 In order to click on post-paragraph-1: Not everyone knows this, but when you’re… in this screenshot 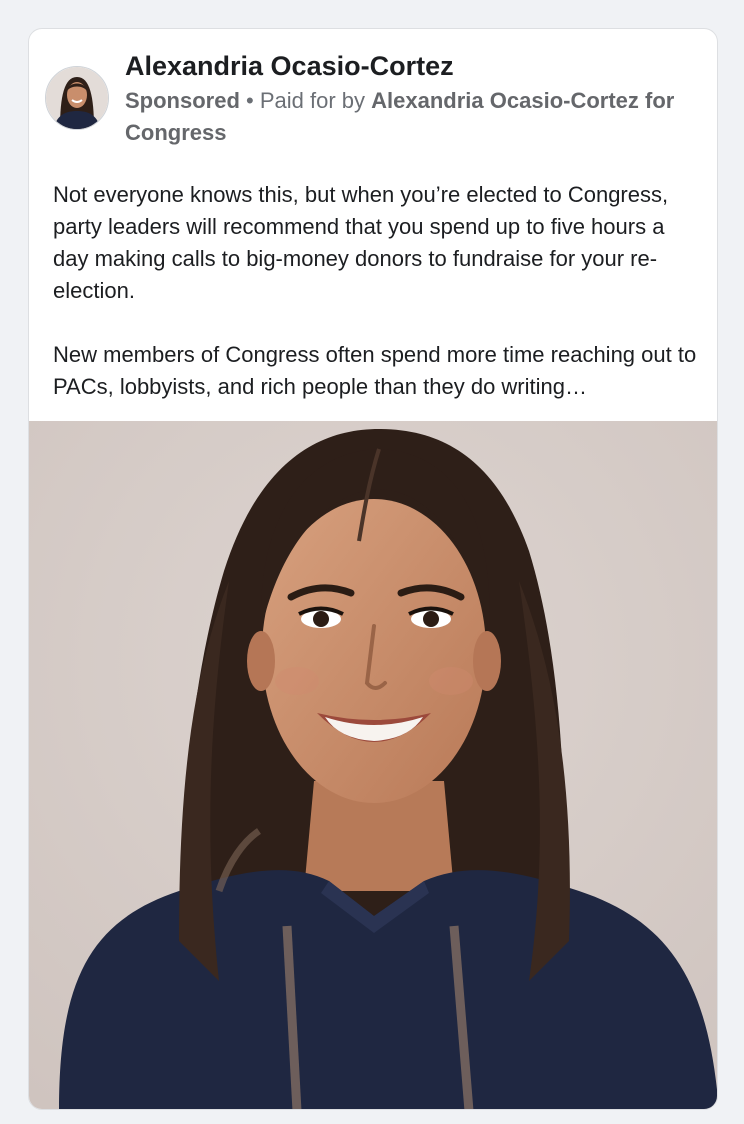, I will do `click(361, 242)`.